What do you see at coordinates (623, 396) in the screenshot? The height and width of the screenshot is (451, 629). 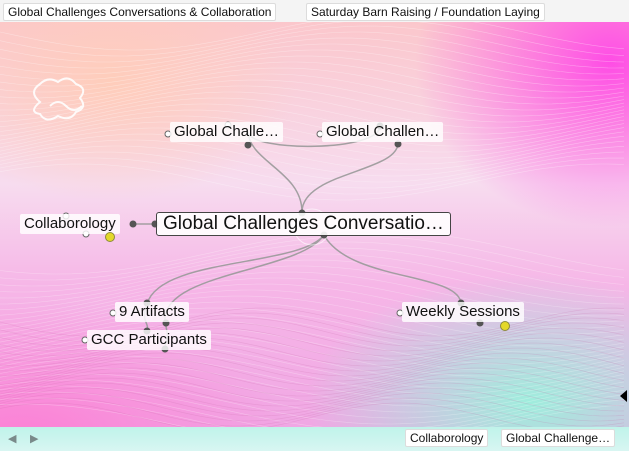 I see `panel-toggle-icon` at bounding box center [623, 396].